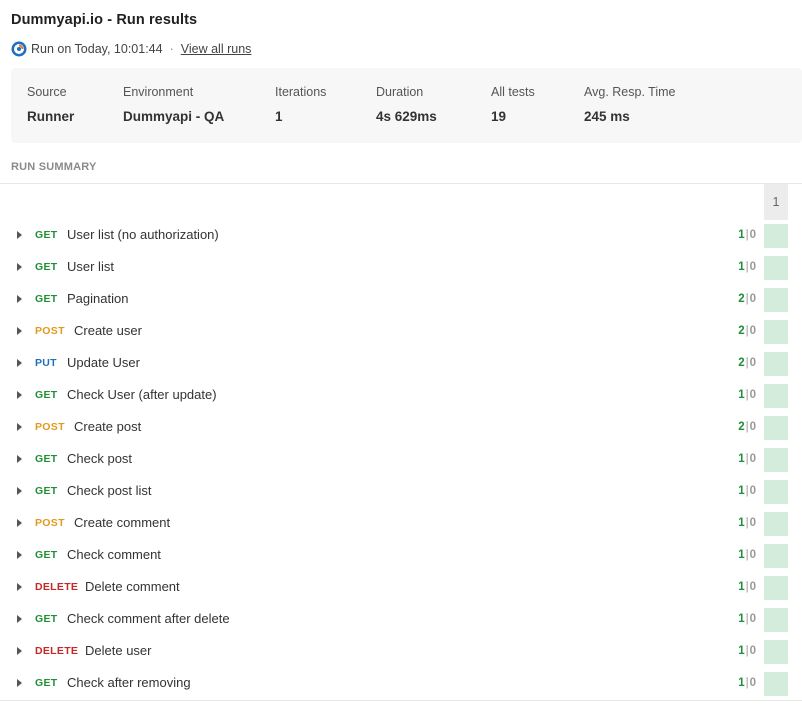  I want to click on request-row: GET User list 1|0, so click(401, 268).